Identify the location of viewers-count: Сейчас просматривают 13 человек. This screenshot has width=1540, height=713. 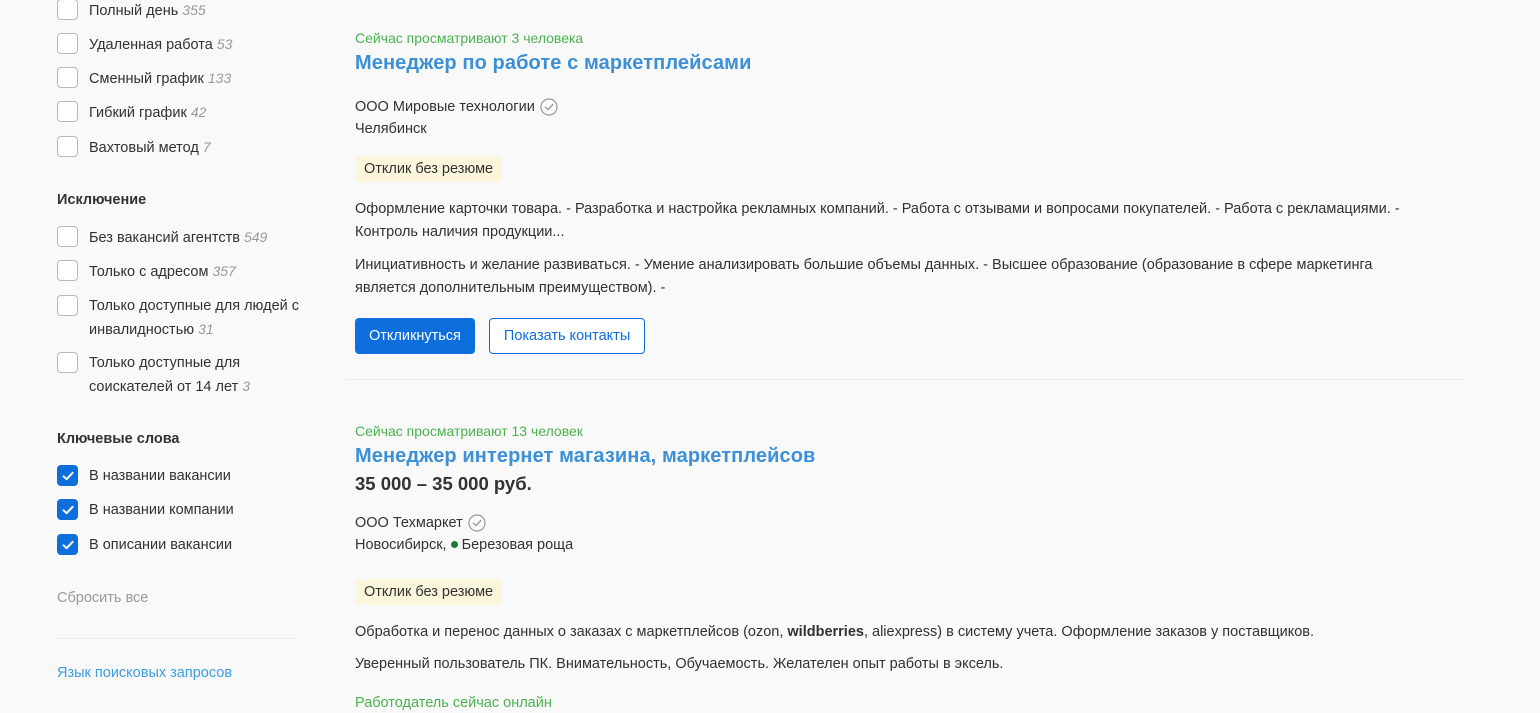
(469, 431).